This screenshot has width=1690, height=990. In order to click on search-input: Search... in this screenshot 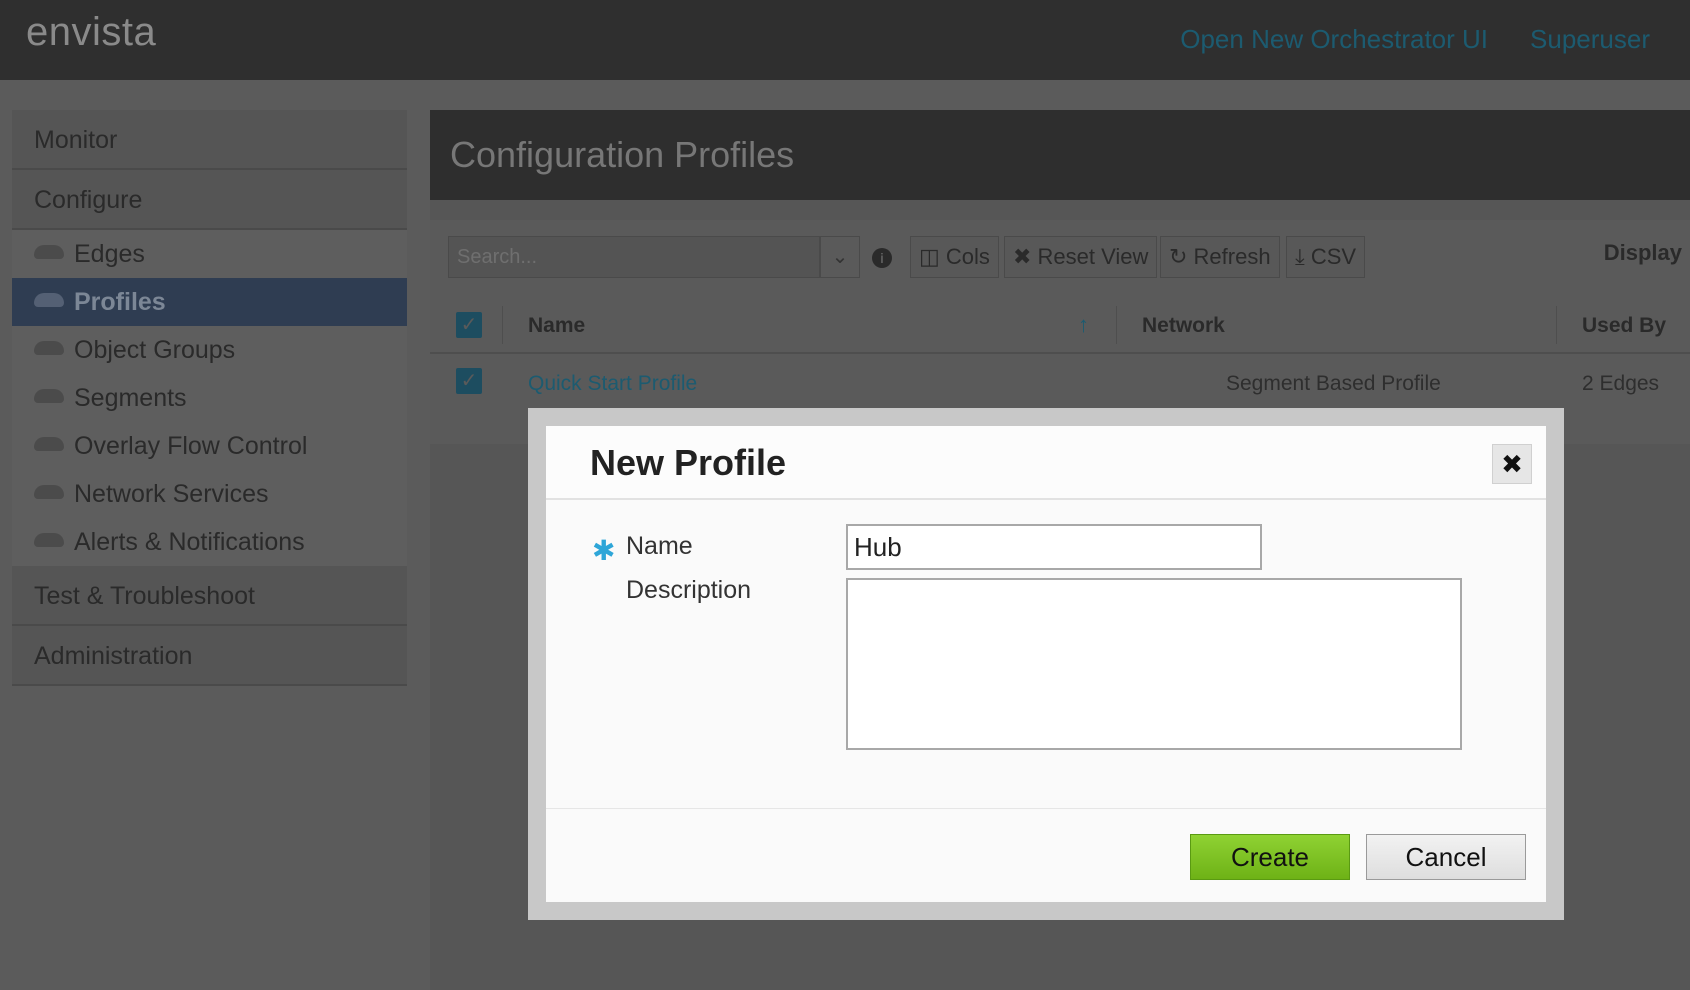, I will do `click(634, 257)`.